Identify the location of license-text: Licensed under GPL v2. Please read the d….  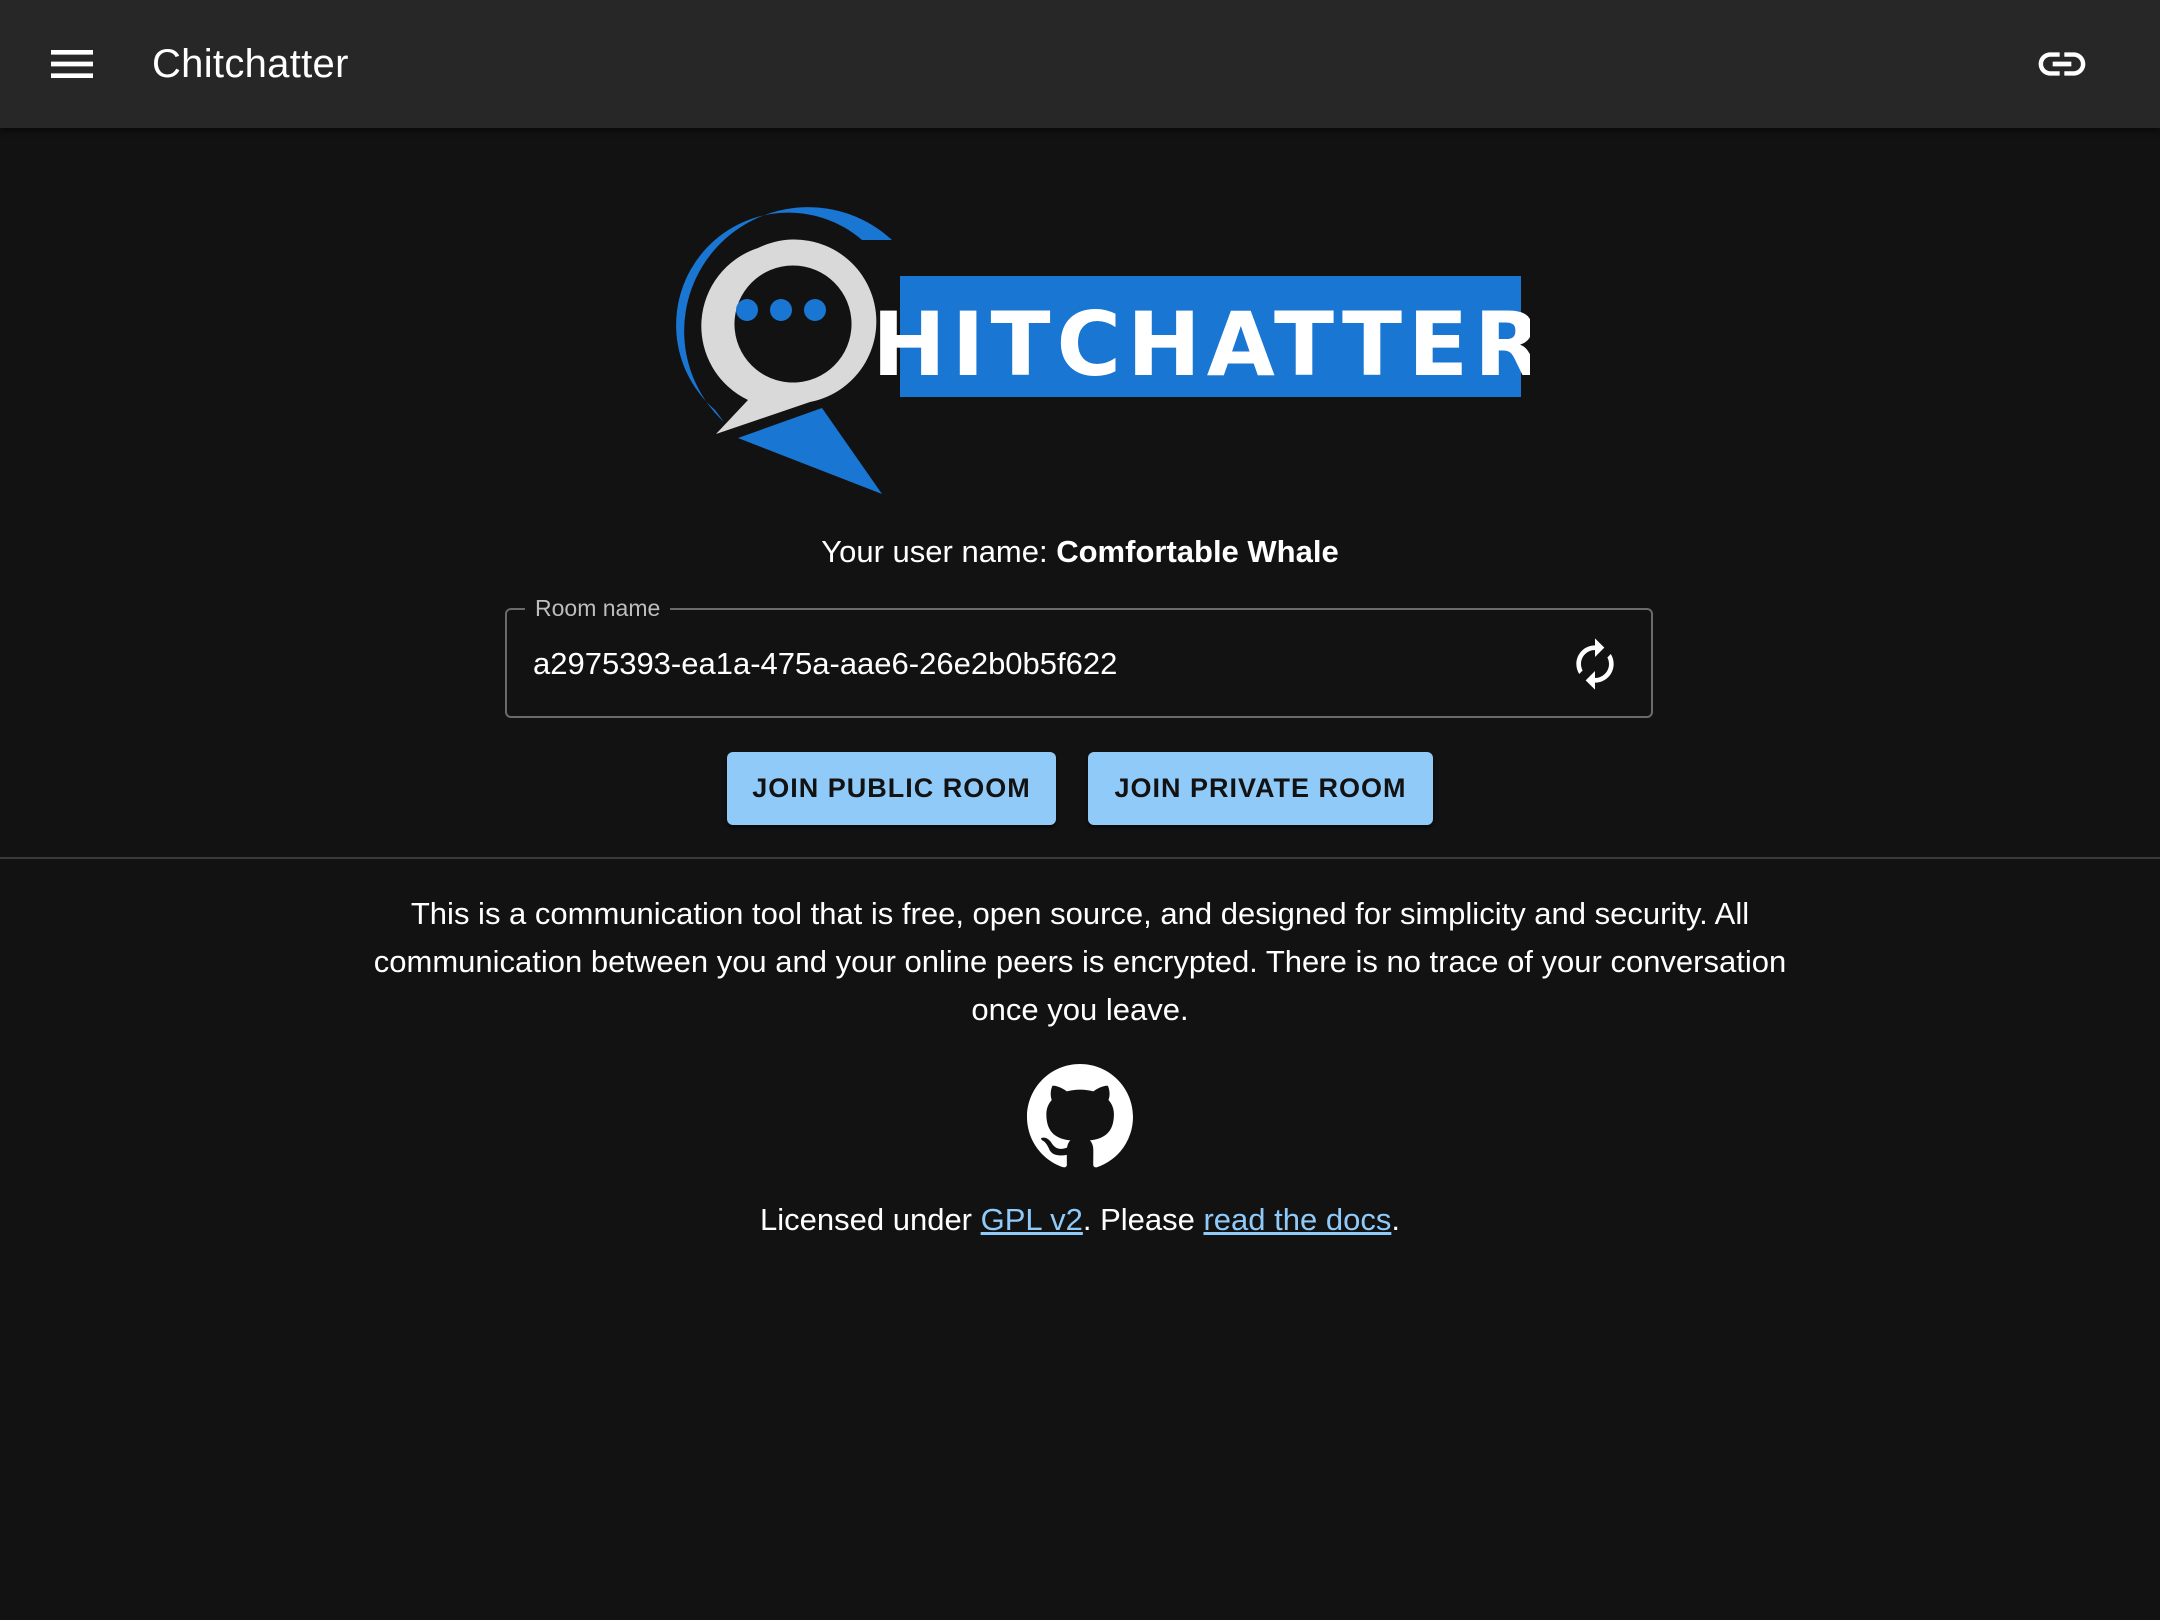
(1080, 1220).